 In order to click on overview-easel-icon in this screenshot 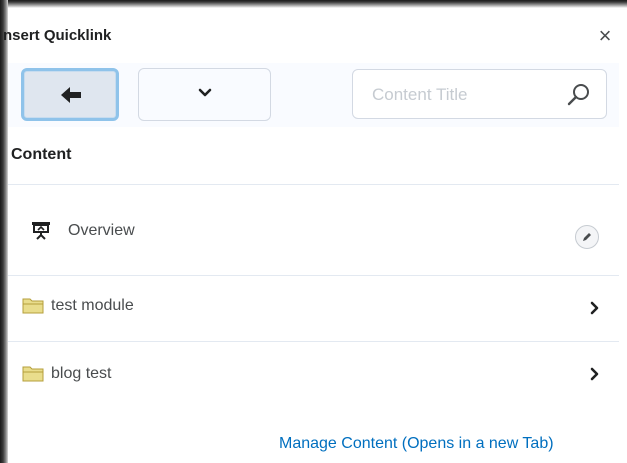, I will do `click(41, 231)`.